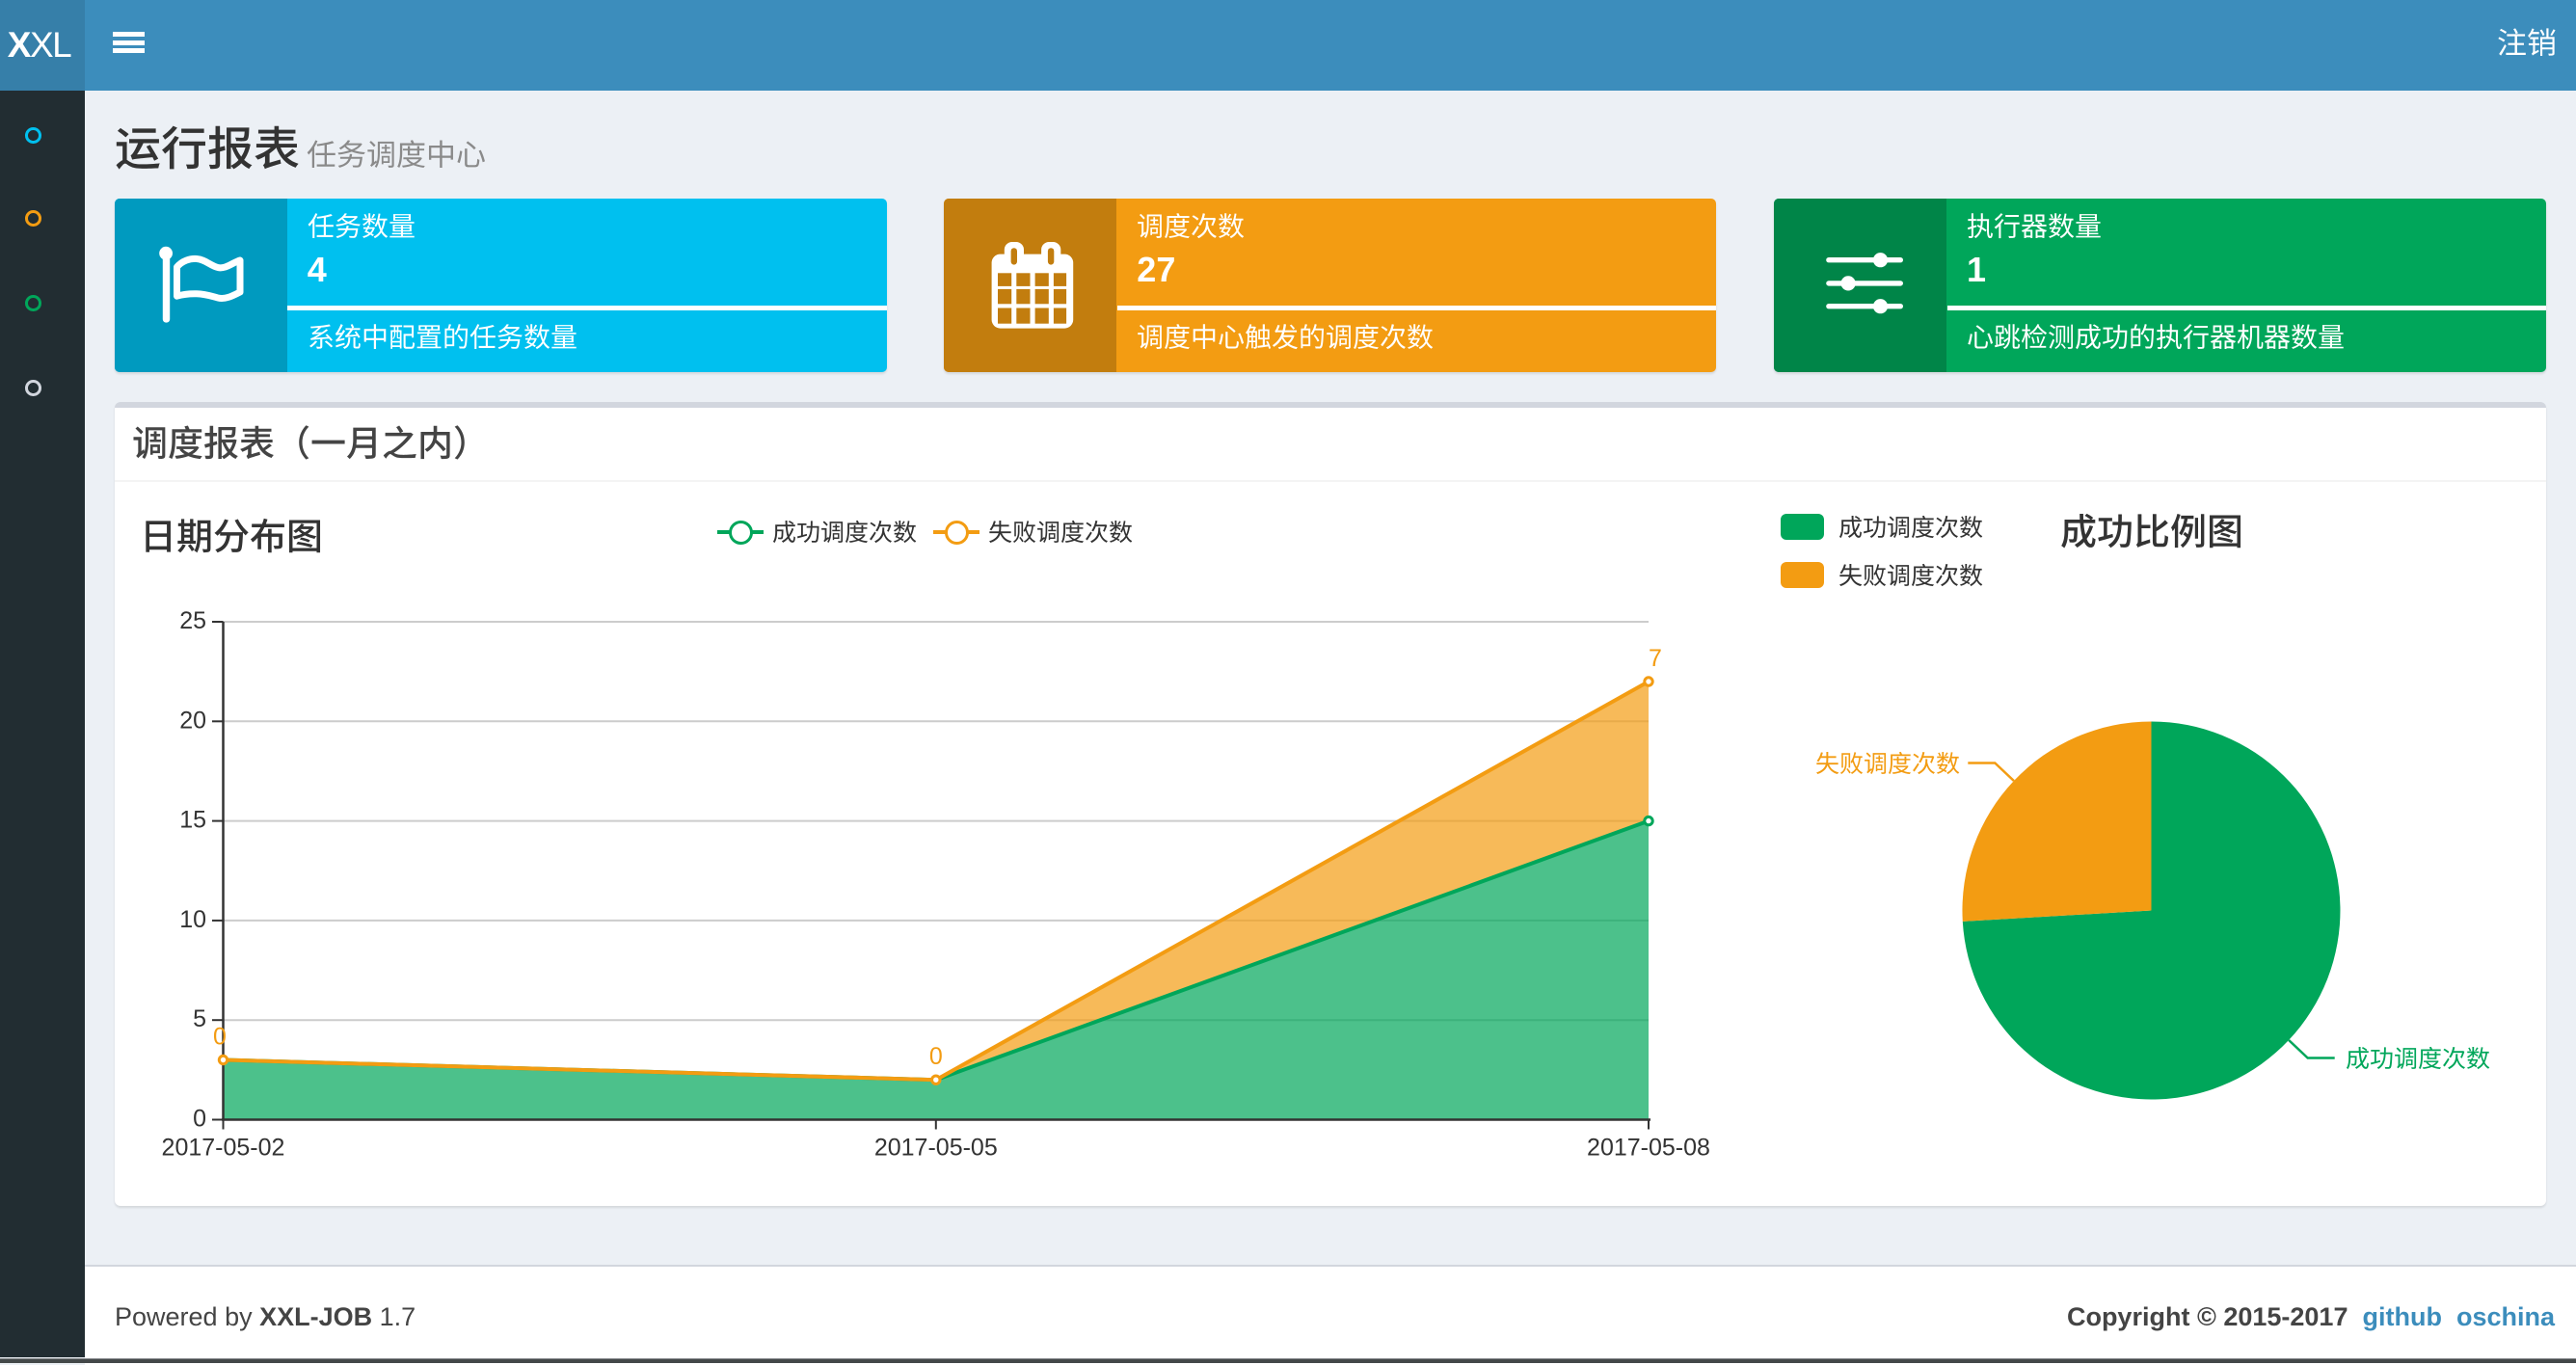  I want to click on svg-text: 20, so click(193, 720).